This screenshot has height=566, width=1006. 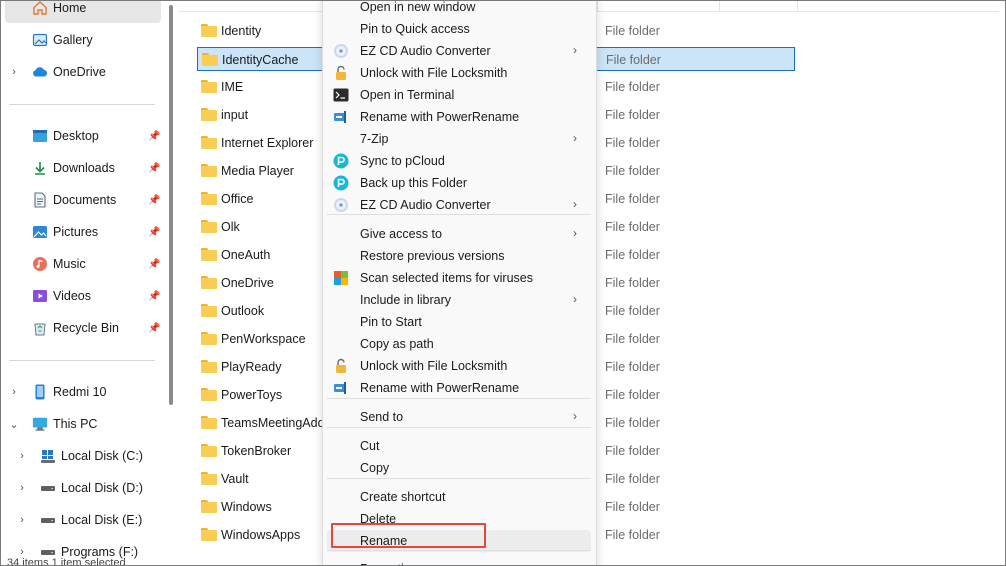 I want to click on menu-item-open-in-new-window: Open in new window, so click(x=459, y=9).